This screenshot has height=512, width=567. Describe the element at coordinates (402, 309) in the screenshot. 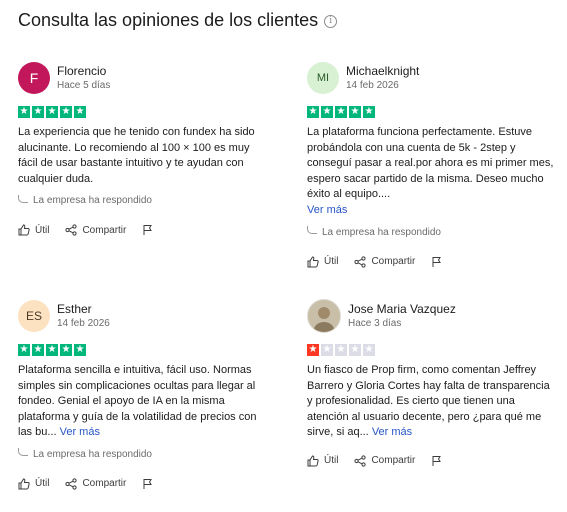

I see `reviewer-name: Jose Maria Vazquez` at that location.